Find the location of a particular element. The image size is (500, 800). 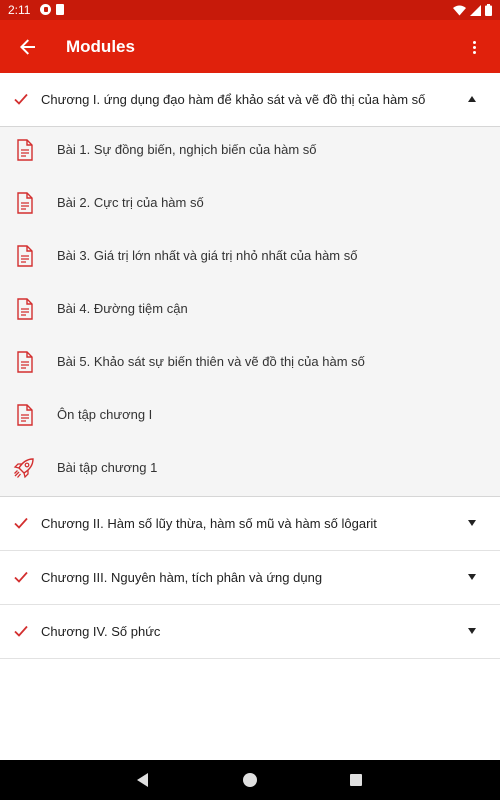

rocket-icon is located at coordinates (23, 468).